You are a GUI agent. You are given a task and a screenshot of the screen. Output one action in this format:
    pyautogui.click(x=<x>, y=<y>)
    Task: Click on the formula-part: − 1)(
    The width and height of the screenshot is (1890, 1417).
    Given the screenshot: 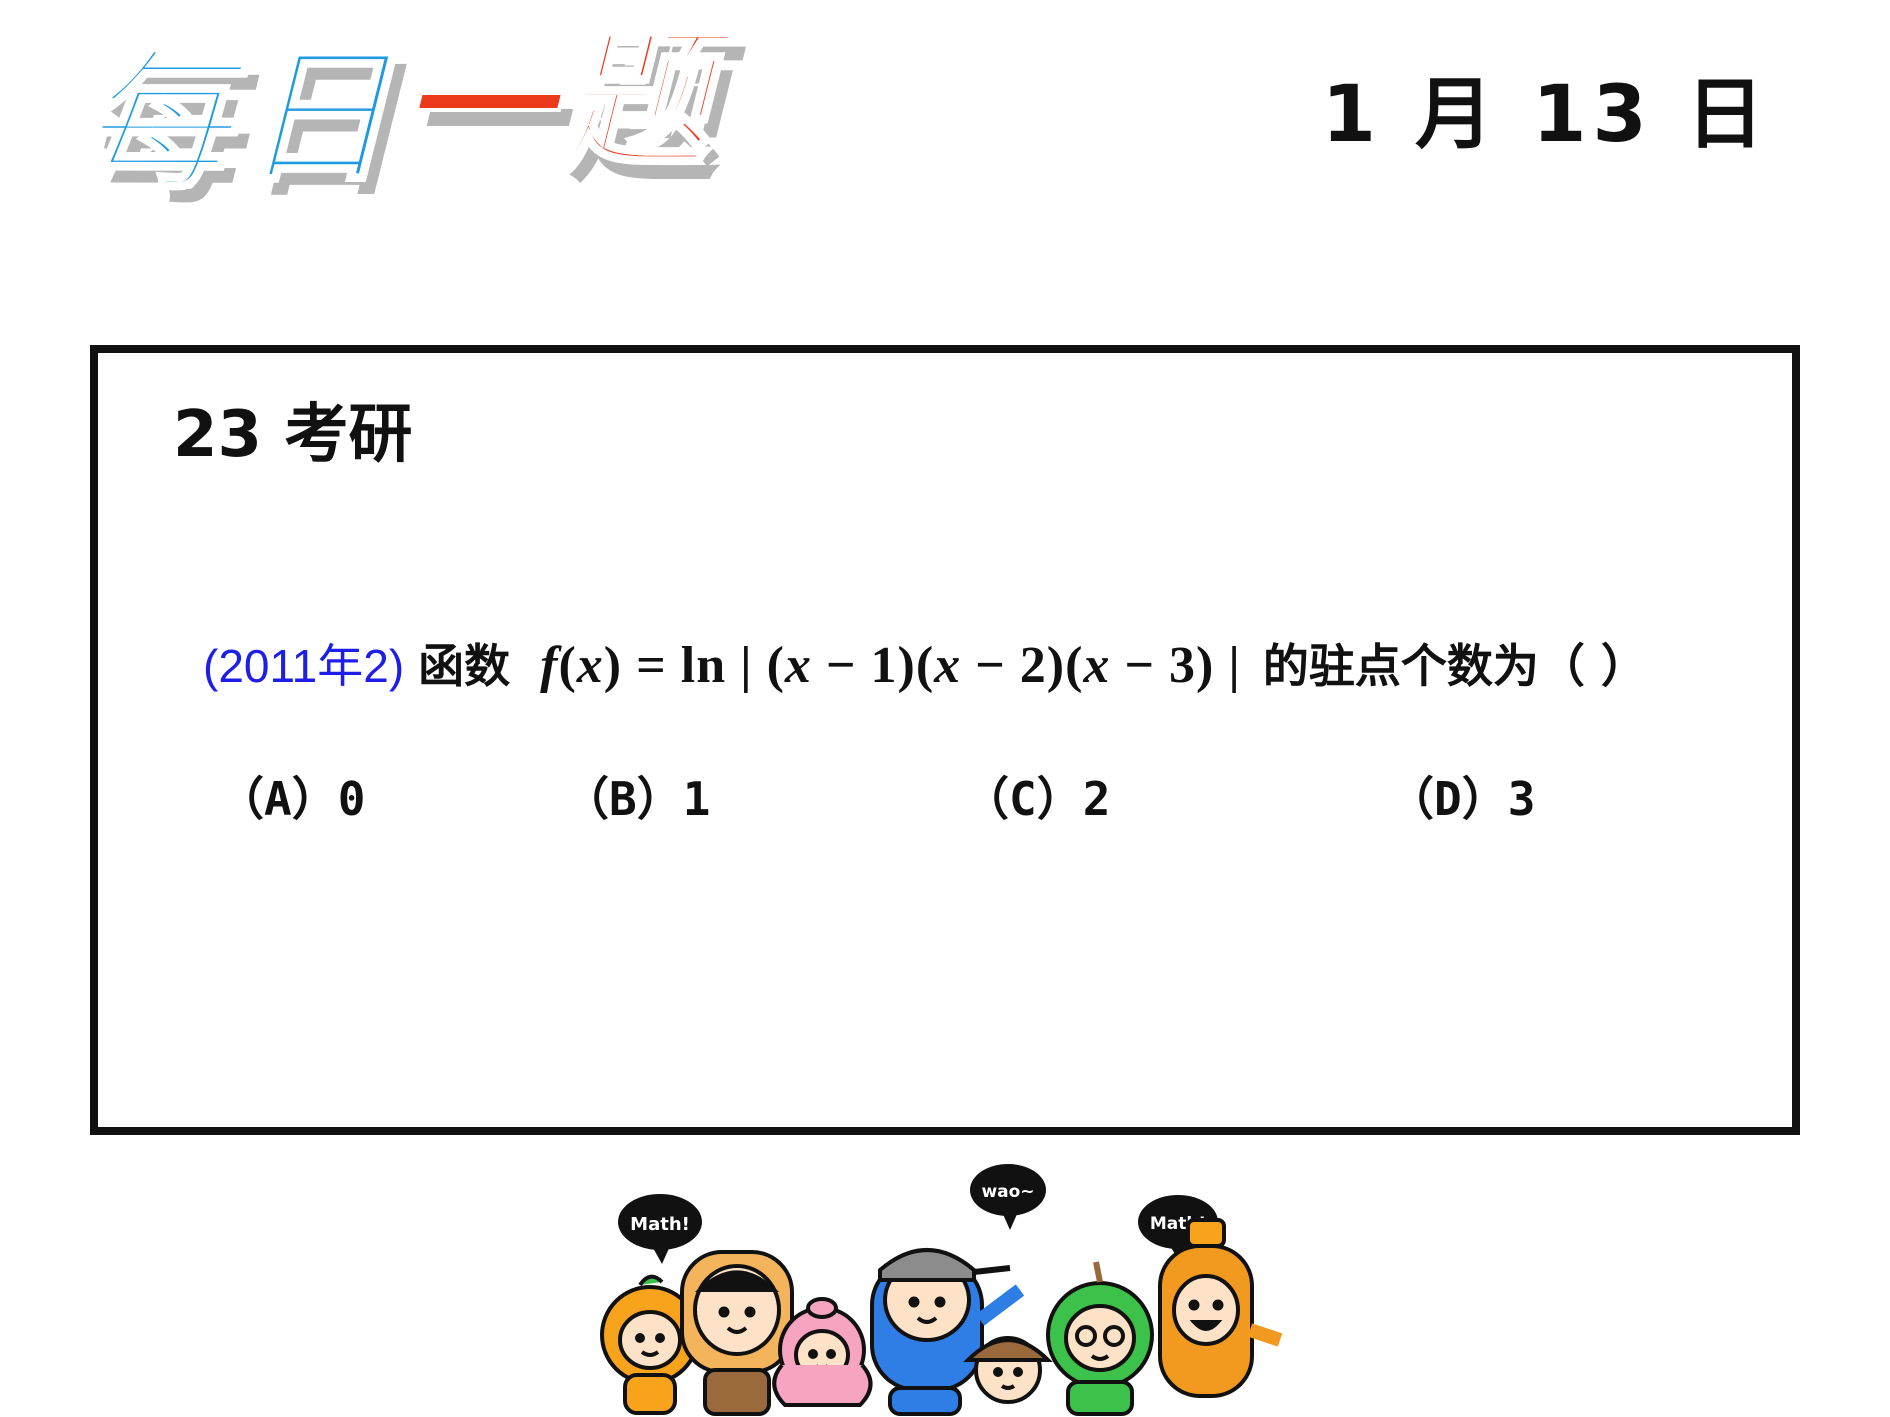 What is the action you would take?
    pyautogui.click(x=873, y=665)
    